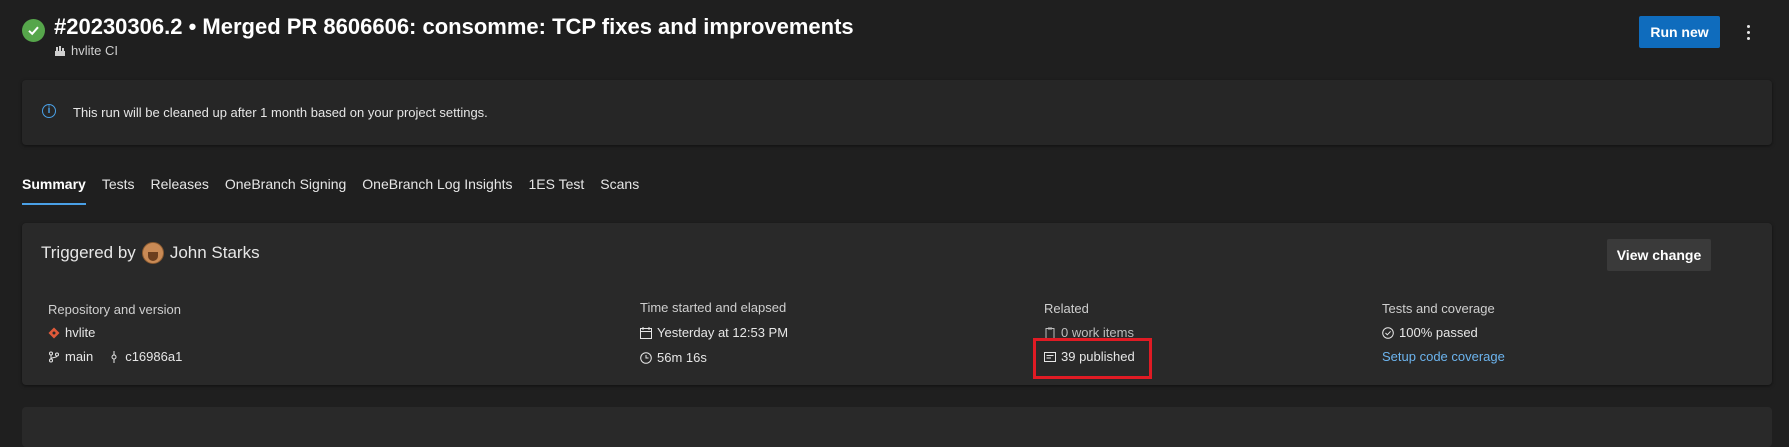 Image resolution: width=1789 pixels, height=447 pixels. Describe the element at coordinates (54, 333) in the screenshot. I see `git-repo-icon` at that location.